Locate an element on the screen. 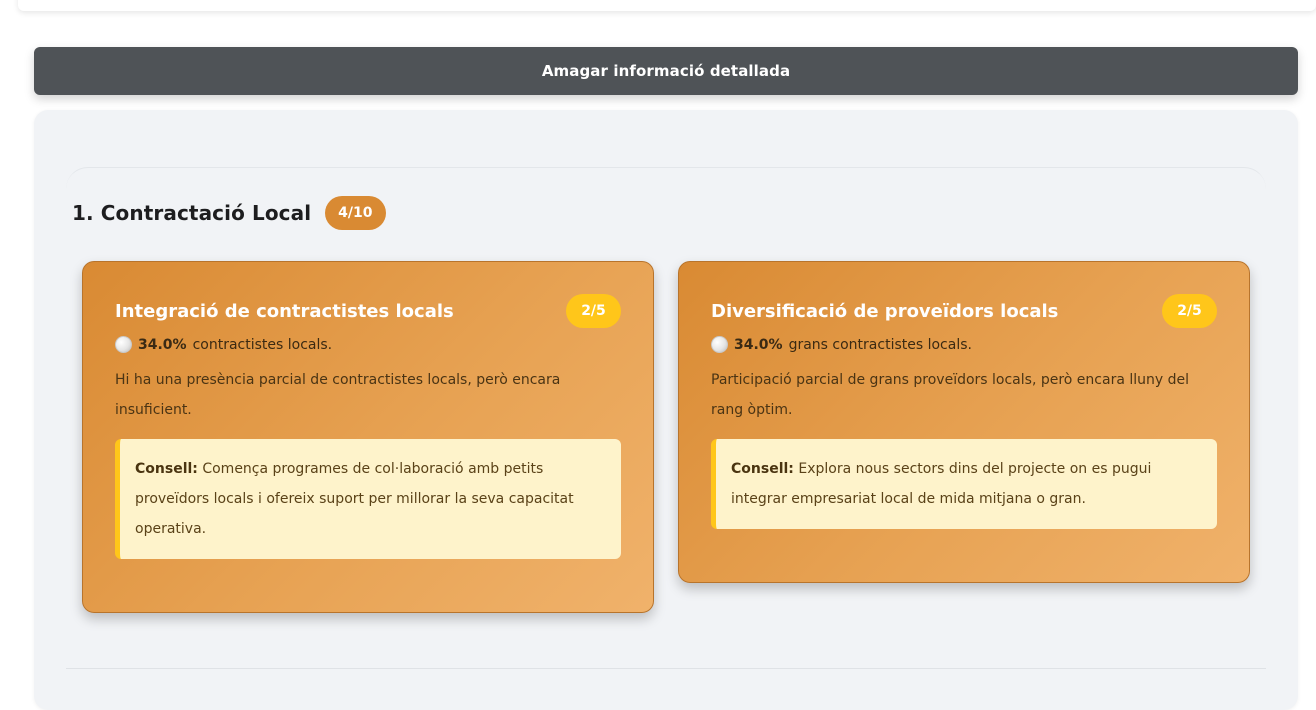  card-header: Integració de contractistes locals 2/5 is located at coordinates (368, 311).